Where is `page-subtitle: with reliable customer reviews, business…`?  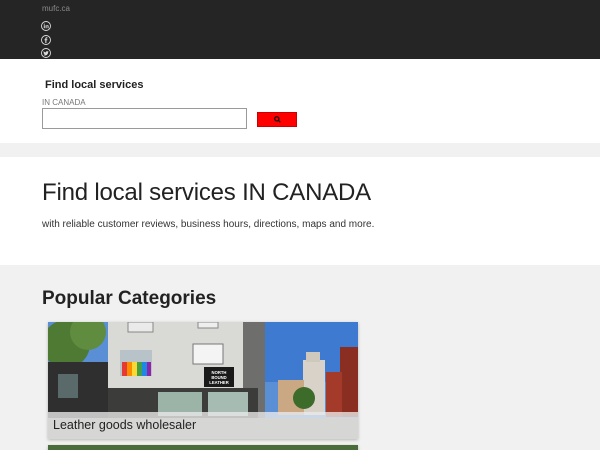 page-subtitle: with reliable customer reviews, business… is located at coordinates (208, 224).